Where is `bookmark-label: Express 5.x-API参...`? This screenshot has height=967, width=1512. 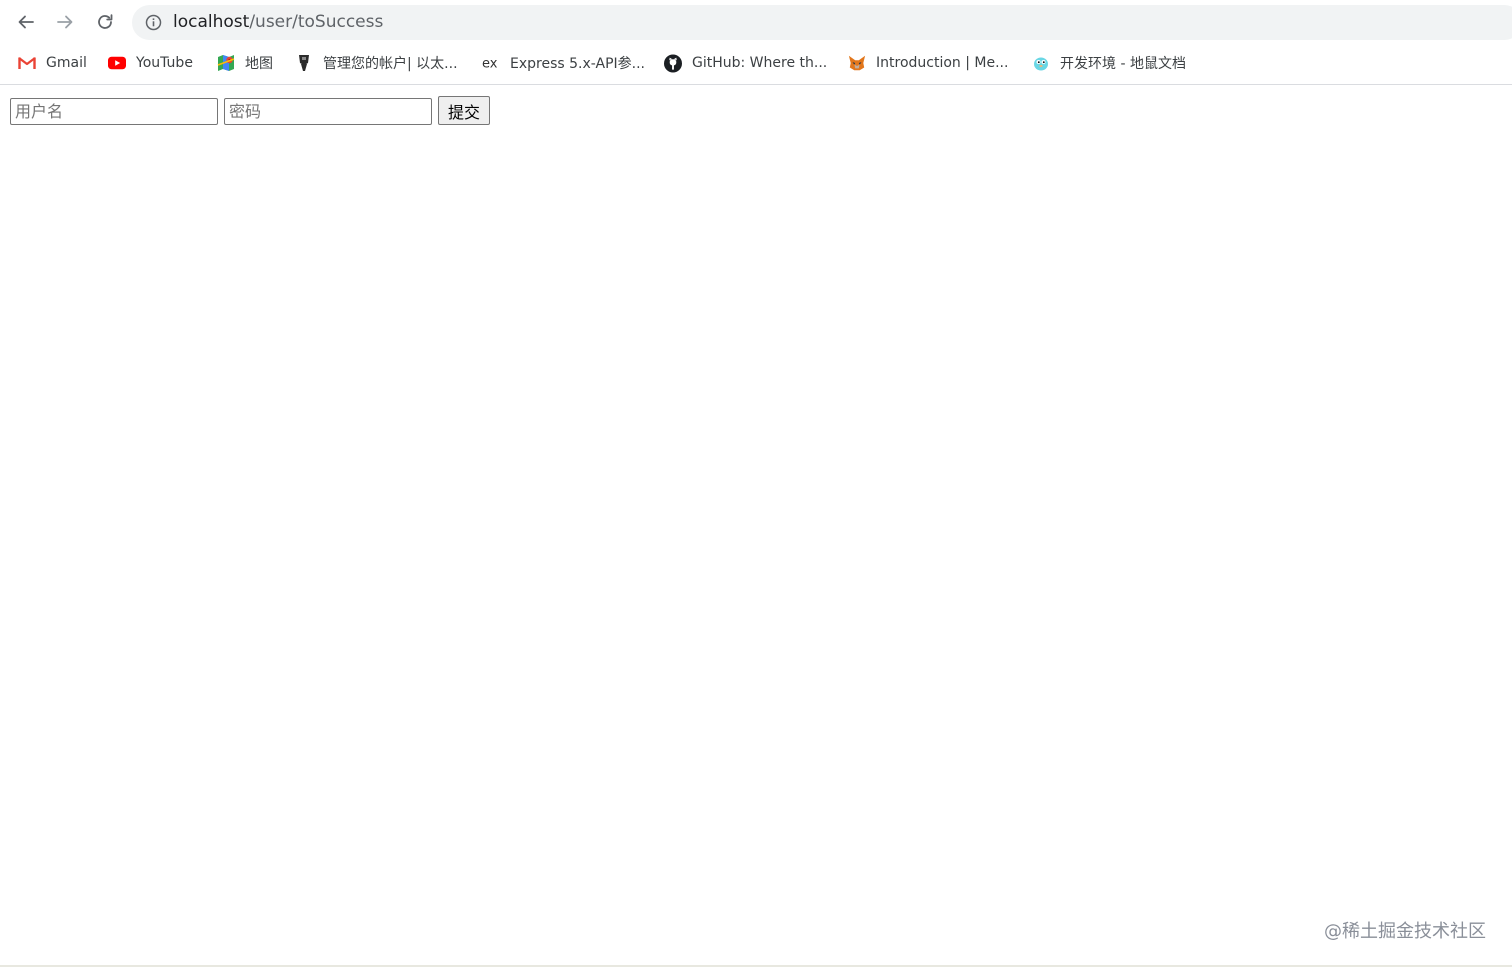
bookmark-label: Express 5.x-API参... is located at coordinates (578, 64).